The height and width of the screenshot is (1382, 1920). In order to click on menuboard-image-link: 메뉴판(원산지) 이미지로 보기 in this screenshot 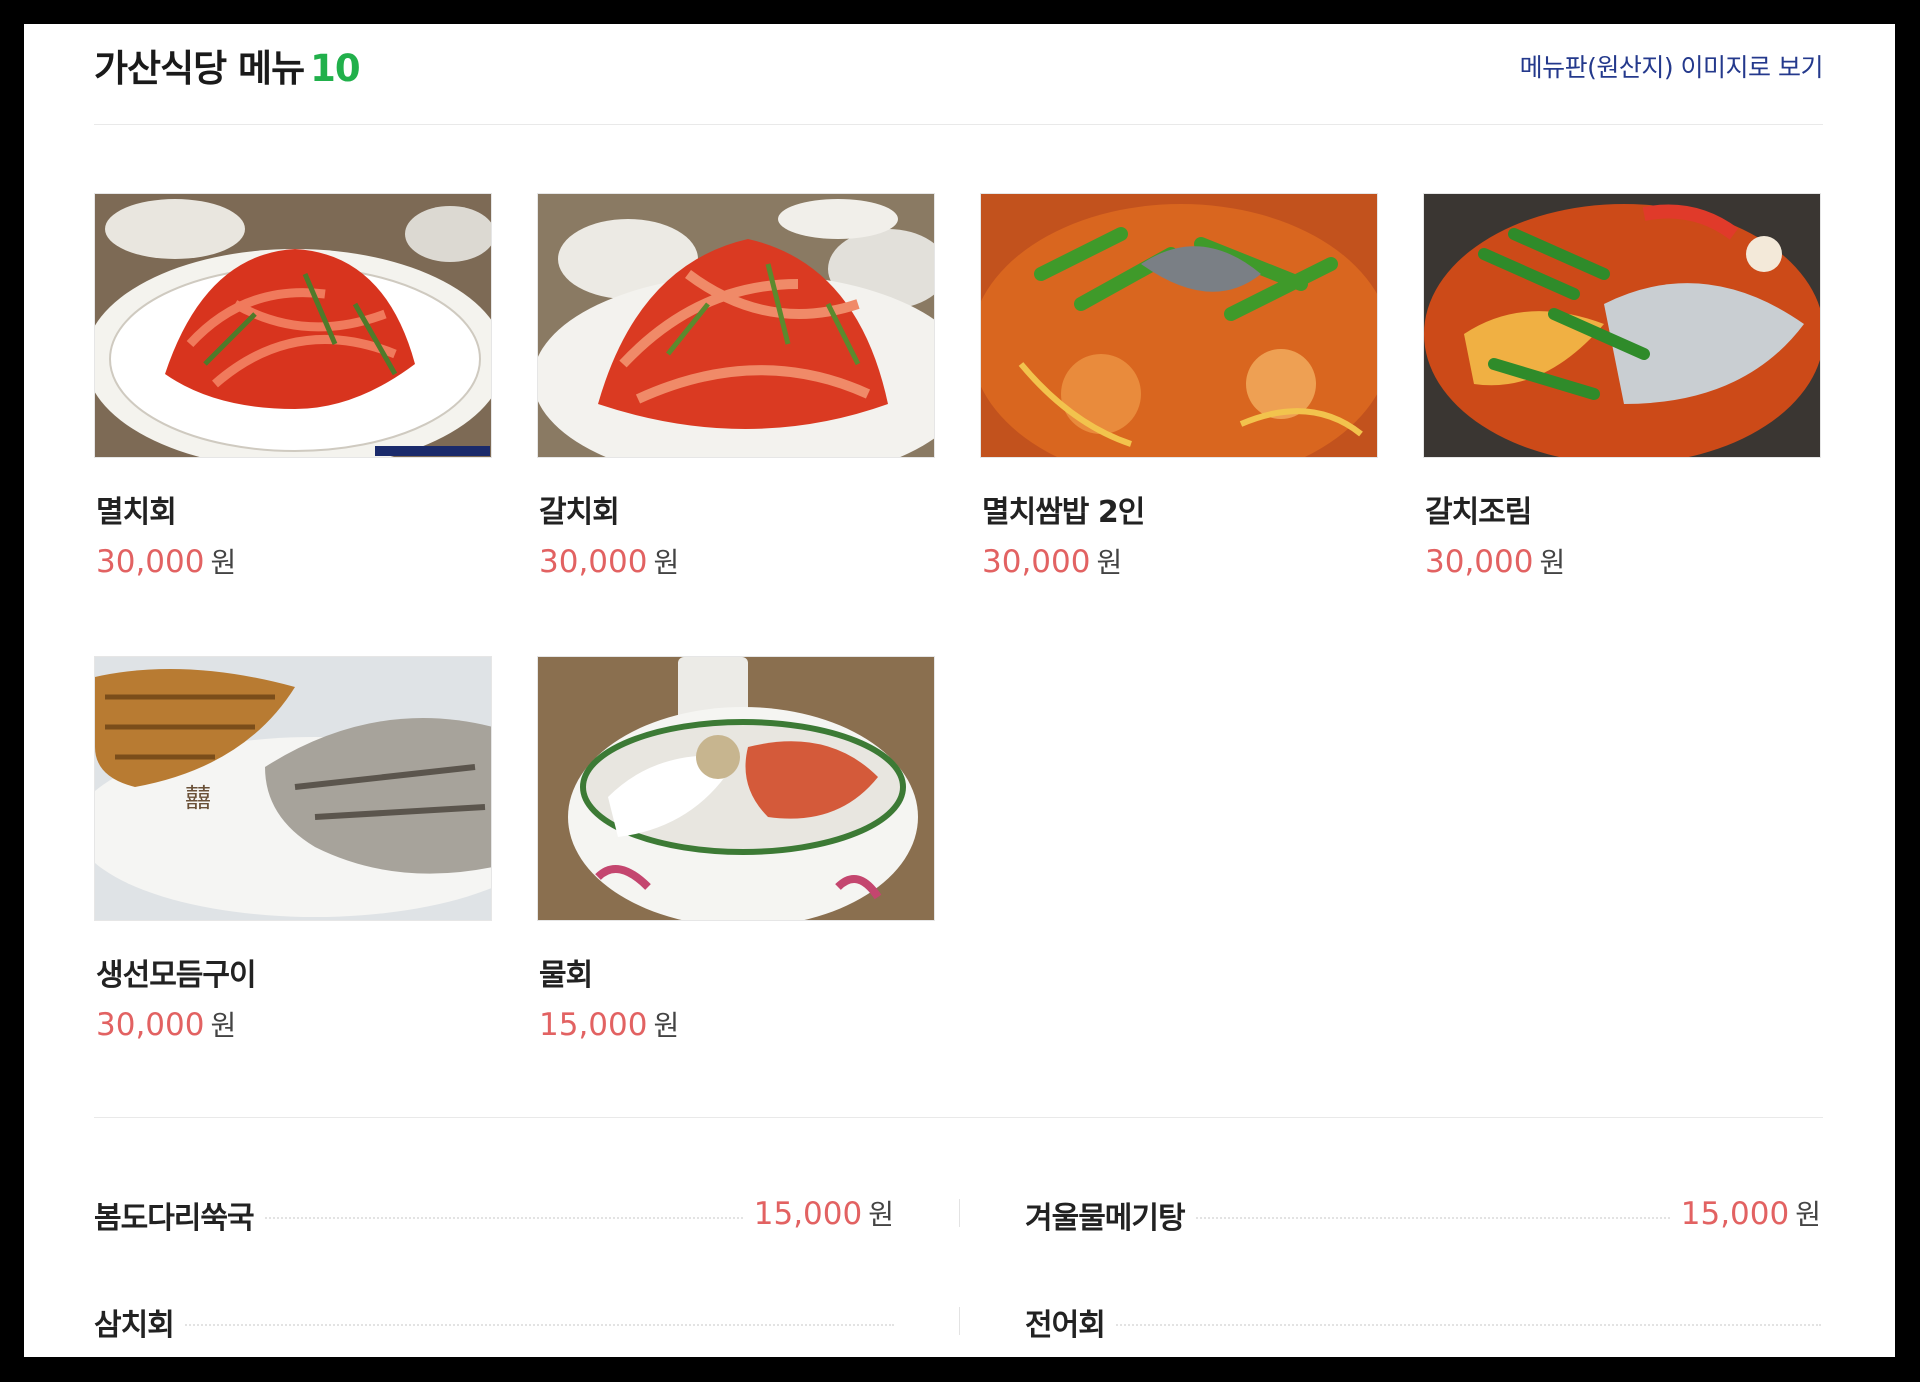, I will do `click(1672, 66)`.